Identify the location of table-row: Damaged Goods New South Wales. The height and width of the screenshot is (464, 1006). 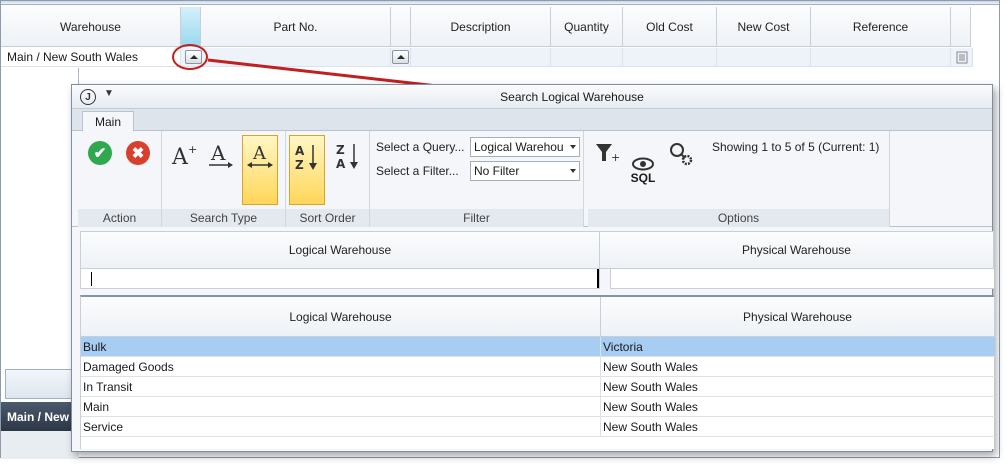
(538, 367).